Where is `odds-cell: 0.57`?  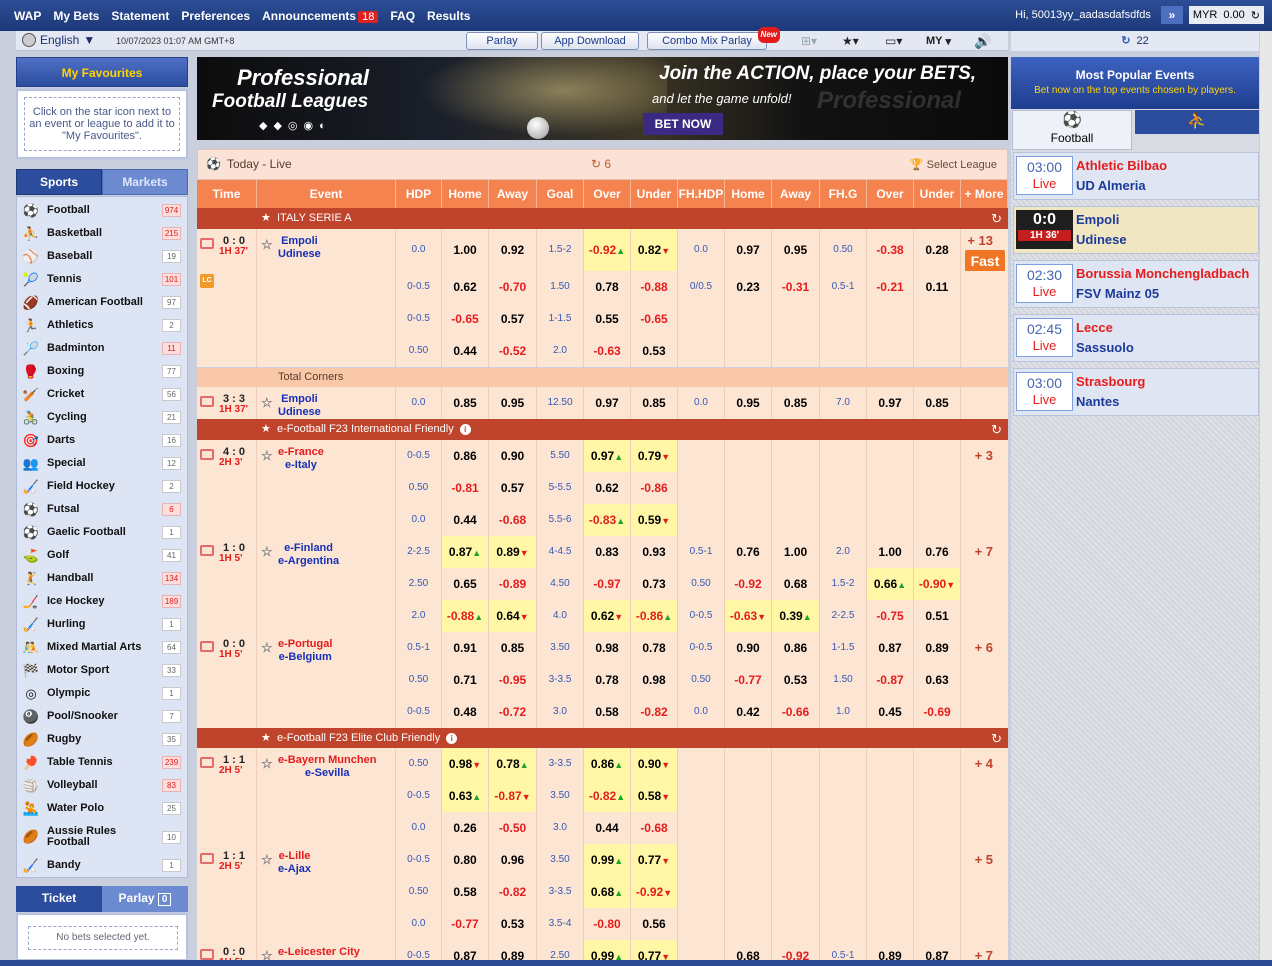 odds-cell: 0.57 is located at coordinates (513, 488).